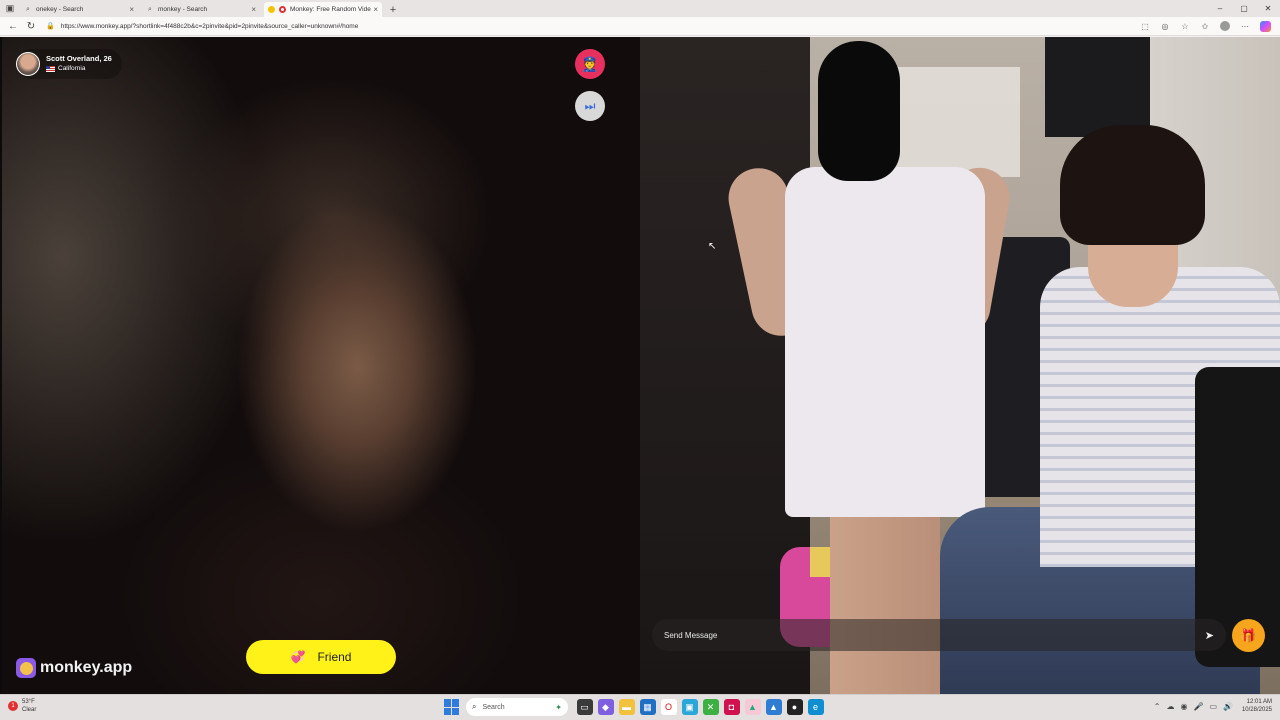 The height and width of the screenshot is (720, 1280). What do you see at coordinates (1256, 710) in the screenshot?
I see `clock-date: 10/28/2025` at bounding box center [1256, 710].